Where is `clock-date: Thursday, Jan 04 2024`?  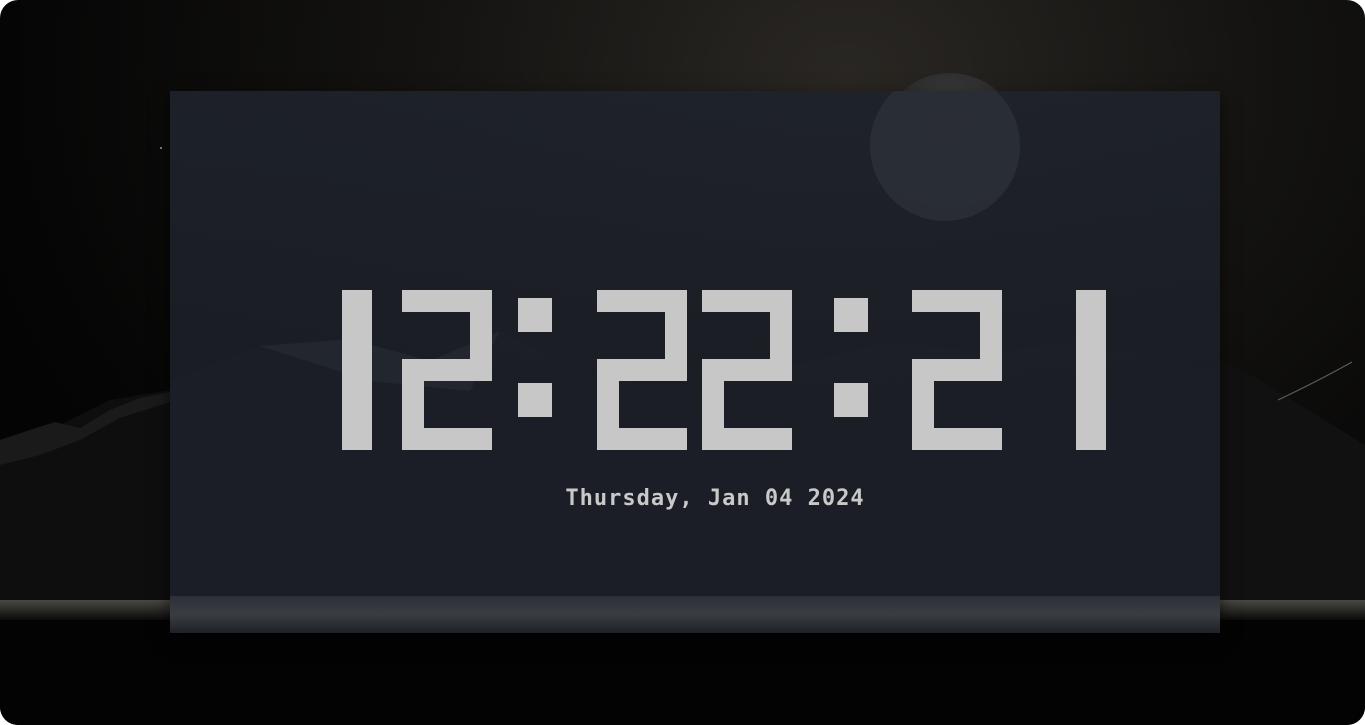 clock-date: Thursday, Jan 04 2024 is located at coordinates (715, 498).